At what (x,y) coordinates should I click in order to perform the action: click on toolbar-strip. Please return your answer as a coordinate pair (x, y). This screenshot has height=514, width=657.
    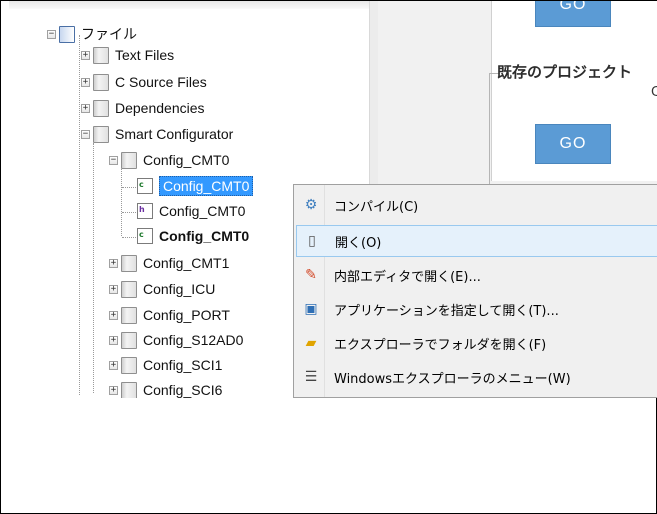
    Looking at the image, I should click on (189, 5).